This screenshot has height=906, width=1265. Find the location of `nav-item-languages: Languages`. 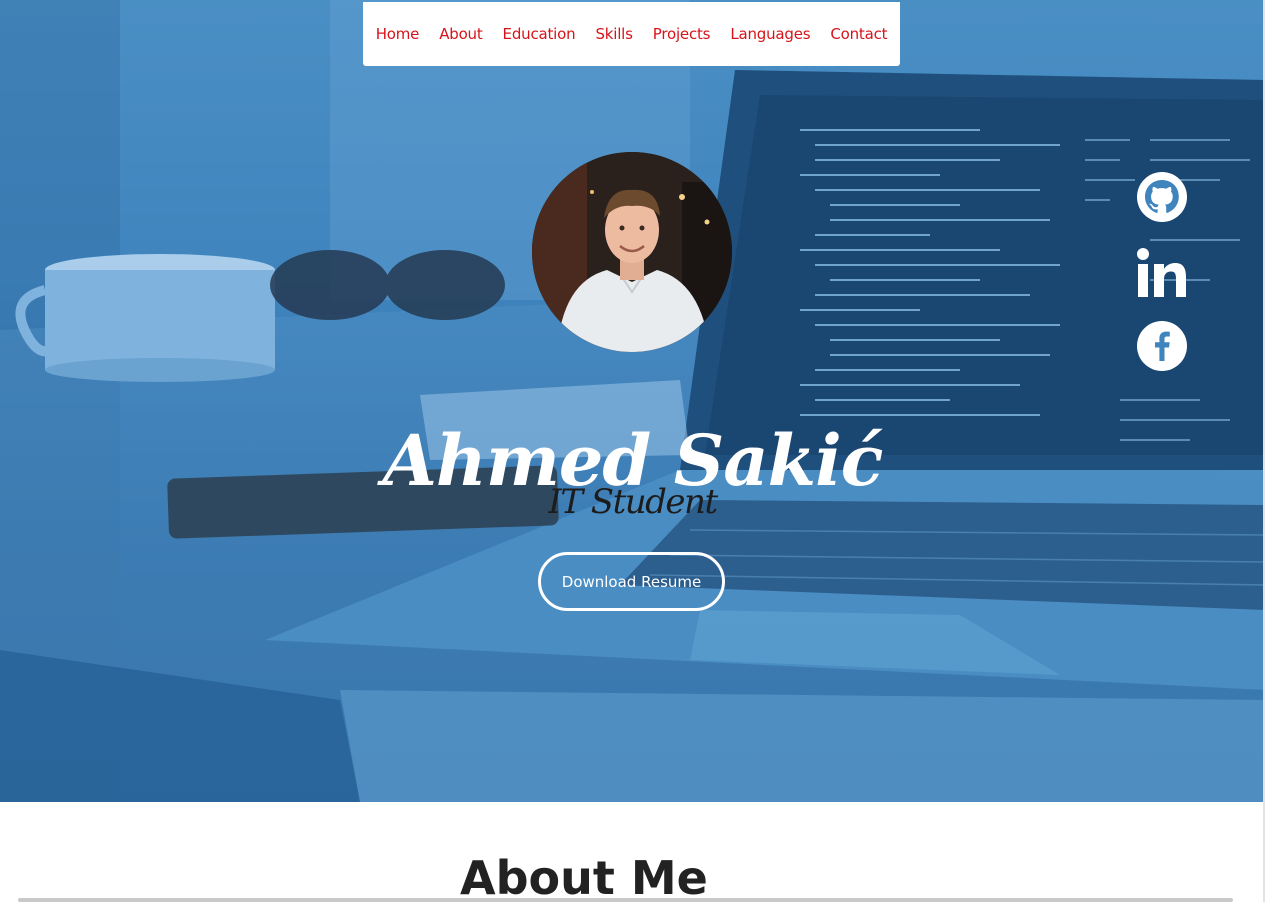

nav-item-languages: Languages is located at coordinates (770, 34).